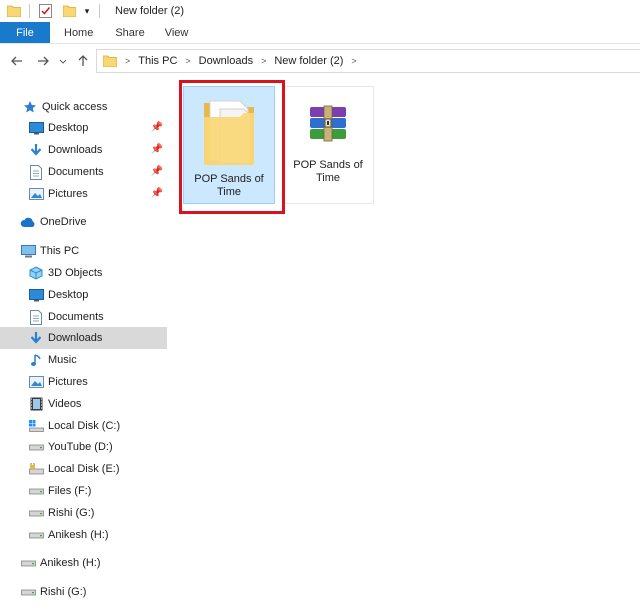 This screenshot has height=616, width=640. What do you see at coordinates (36, 194) in the screenshot?
I see `pictures-icon` at bounding box center [36, 194].